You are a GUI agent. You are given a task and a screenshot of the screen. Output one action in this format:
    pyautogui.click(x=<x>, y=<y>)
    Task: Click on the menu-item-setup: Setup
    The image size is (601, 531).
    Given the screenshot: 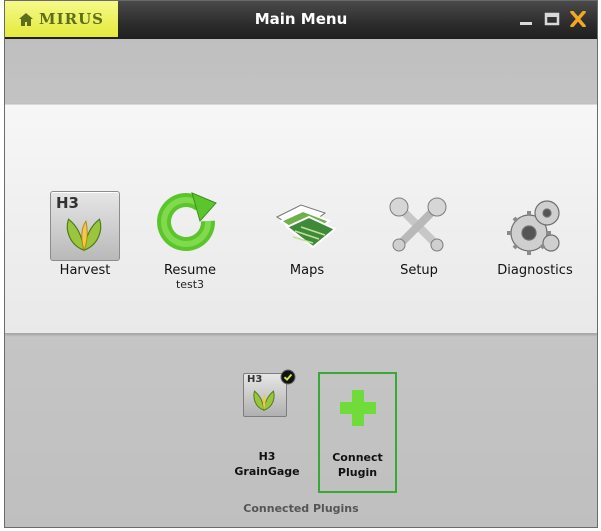 What is the action you would take?
    pyautogui.click(x=419, y=234)
    